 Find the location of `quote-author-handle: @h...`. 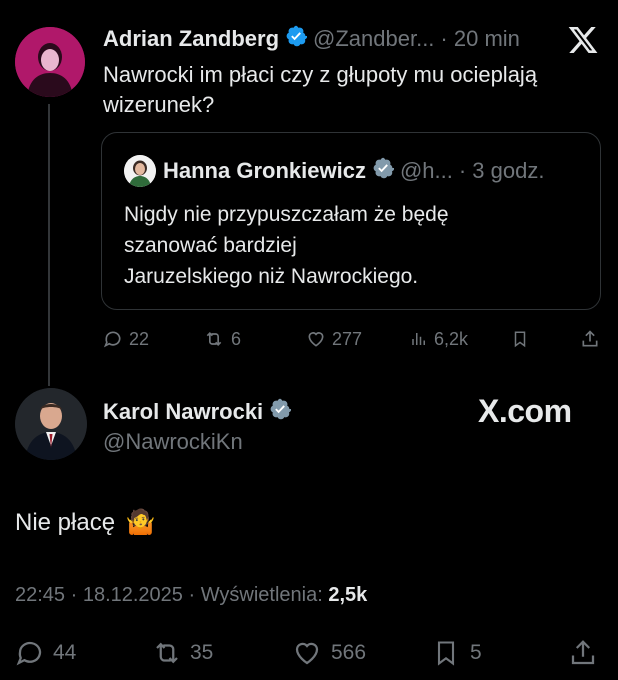

quote-author-handle: @h... is located at coordinates (426, 170).